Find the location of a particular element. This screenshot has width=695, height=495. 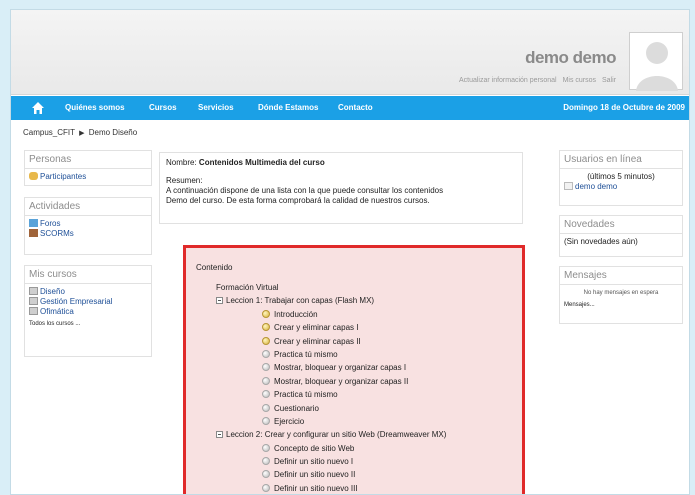

people-icon is located at coordinates (33, 176).